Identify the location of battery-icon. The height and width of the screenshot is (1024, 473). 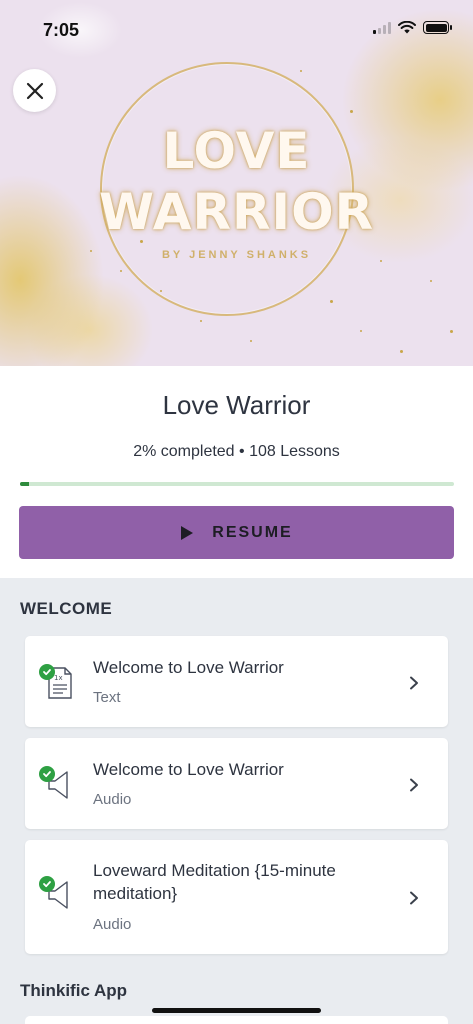
(437, 27).